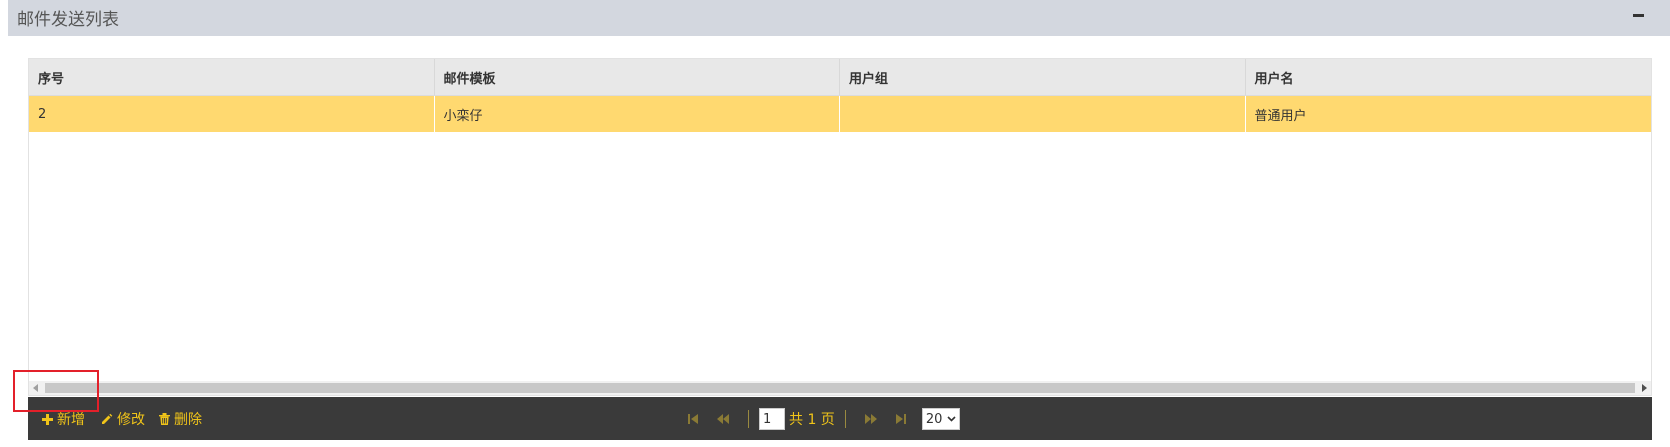 The image size is (1670, 447). Describe the element at coordinates (1638, 15) in the screenshot. I see `collapse-button` at that location.